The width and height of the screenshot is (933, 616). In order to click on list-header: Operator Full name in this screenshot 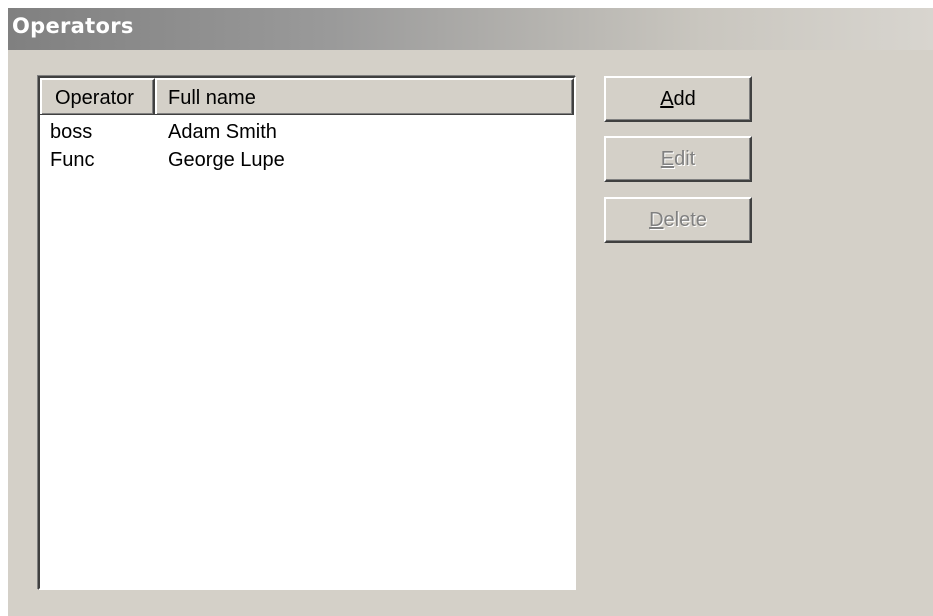, I will do `click(307, 96)`.